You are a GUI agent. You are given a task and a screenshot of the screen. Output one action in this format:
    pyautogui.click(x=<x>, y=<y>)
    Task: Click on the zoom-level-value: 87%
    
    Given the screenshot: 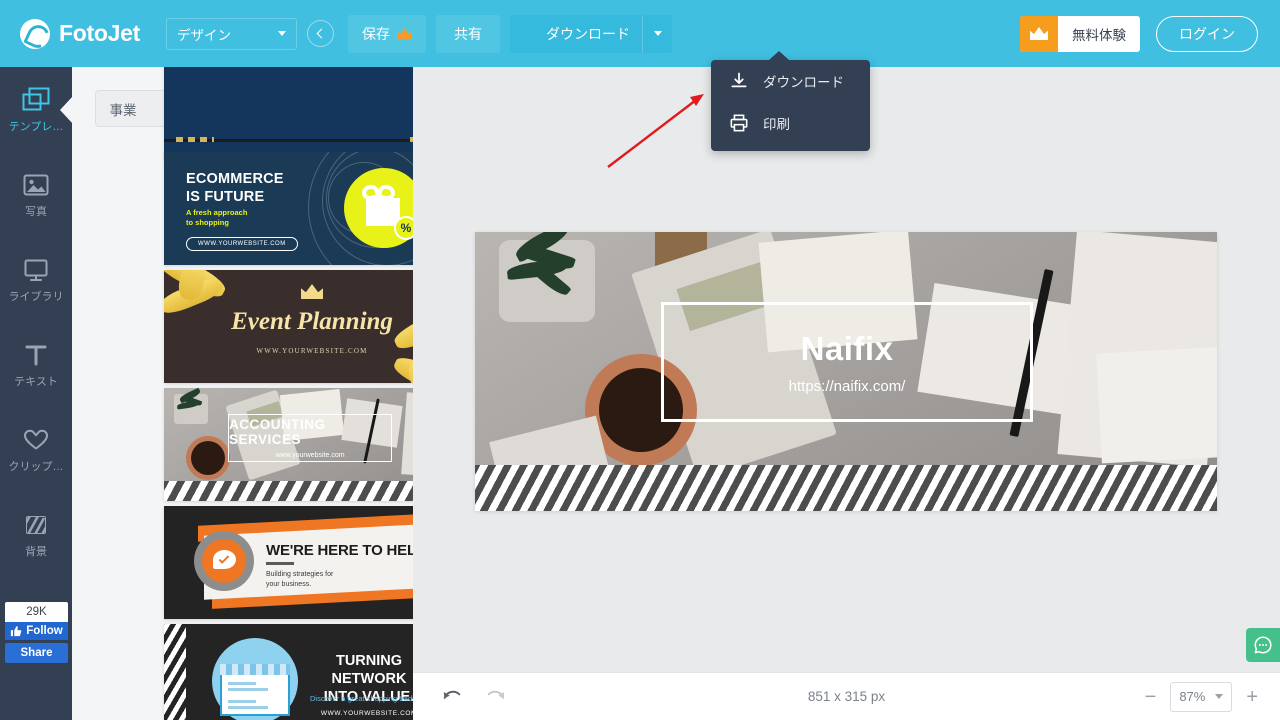 What is the action you would take?
    pyautogui.click(x=1192, y=696)
    